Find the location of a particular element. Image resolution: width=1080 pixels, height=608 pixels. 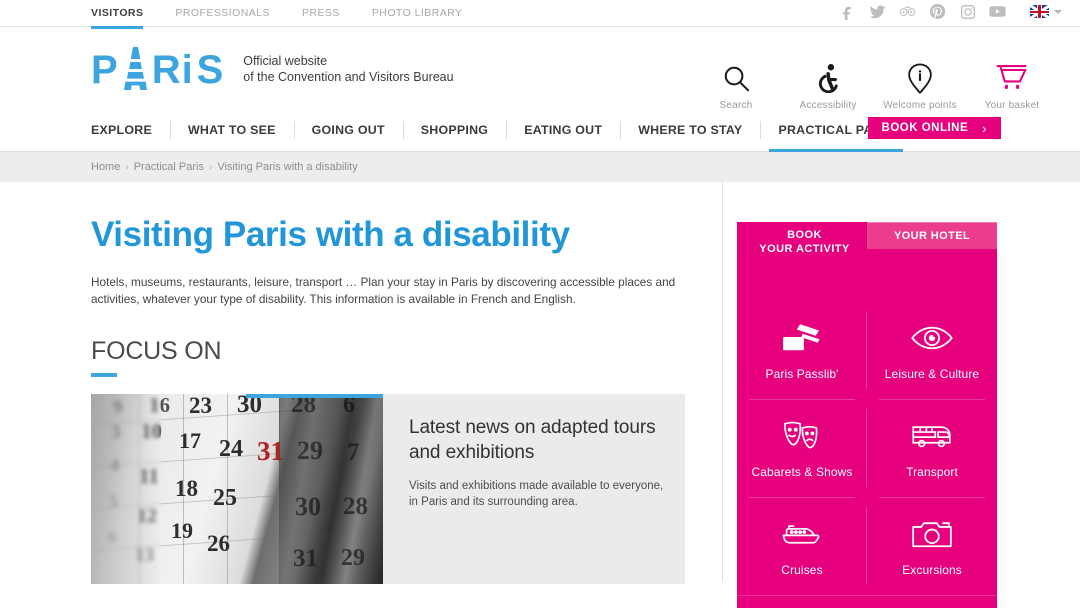

tile-label: Cruises is located at coordinates (802, 570).